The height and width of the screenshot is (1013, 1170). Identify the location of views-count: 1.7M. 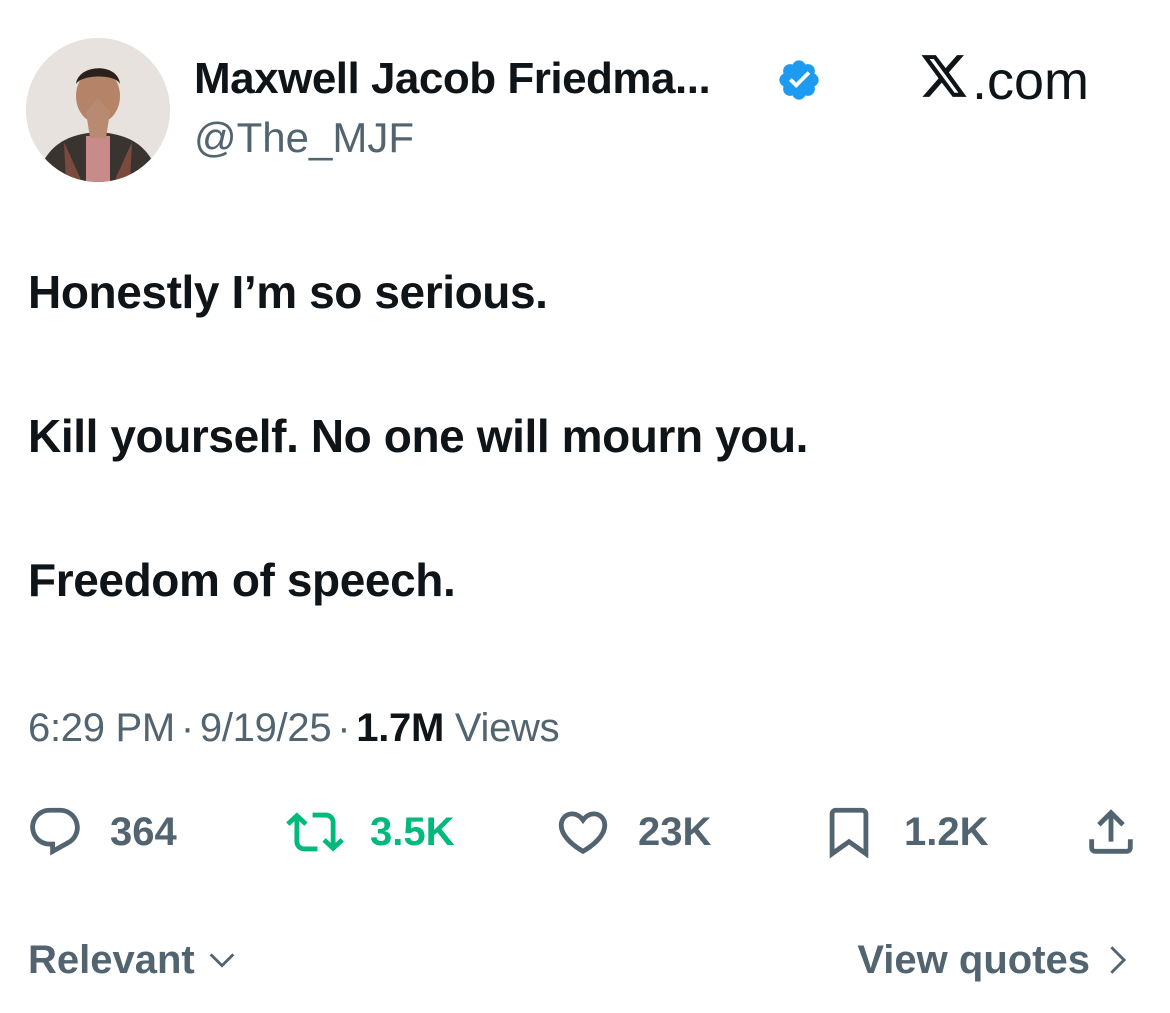
(400, 728).